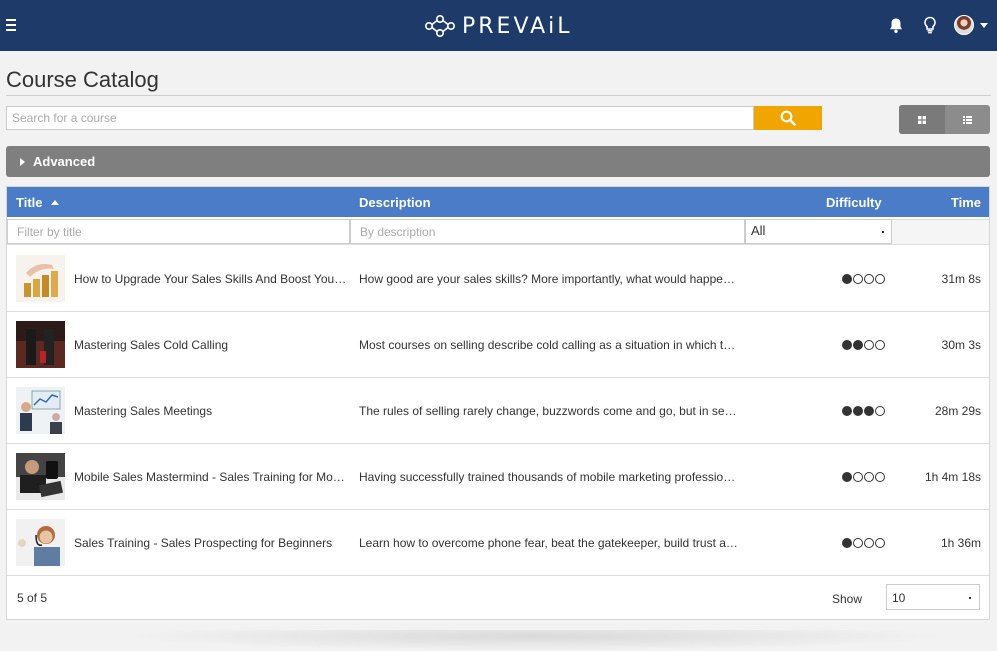 This screenshot has height=651, width=997. I want to click on list-icon, so click(967, 119).